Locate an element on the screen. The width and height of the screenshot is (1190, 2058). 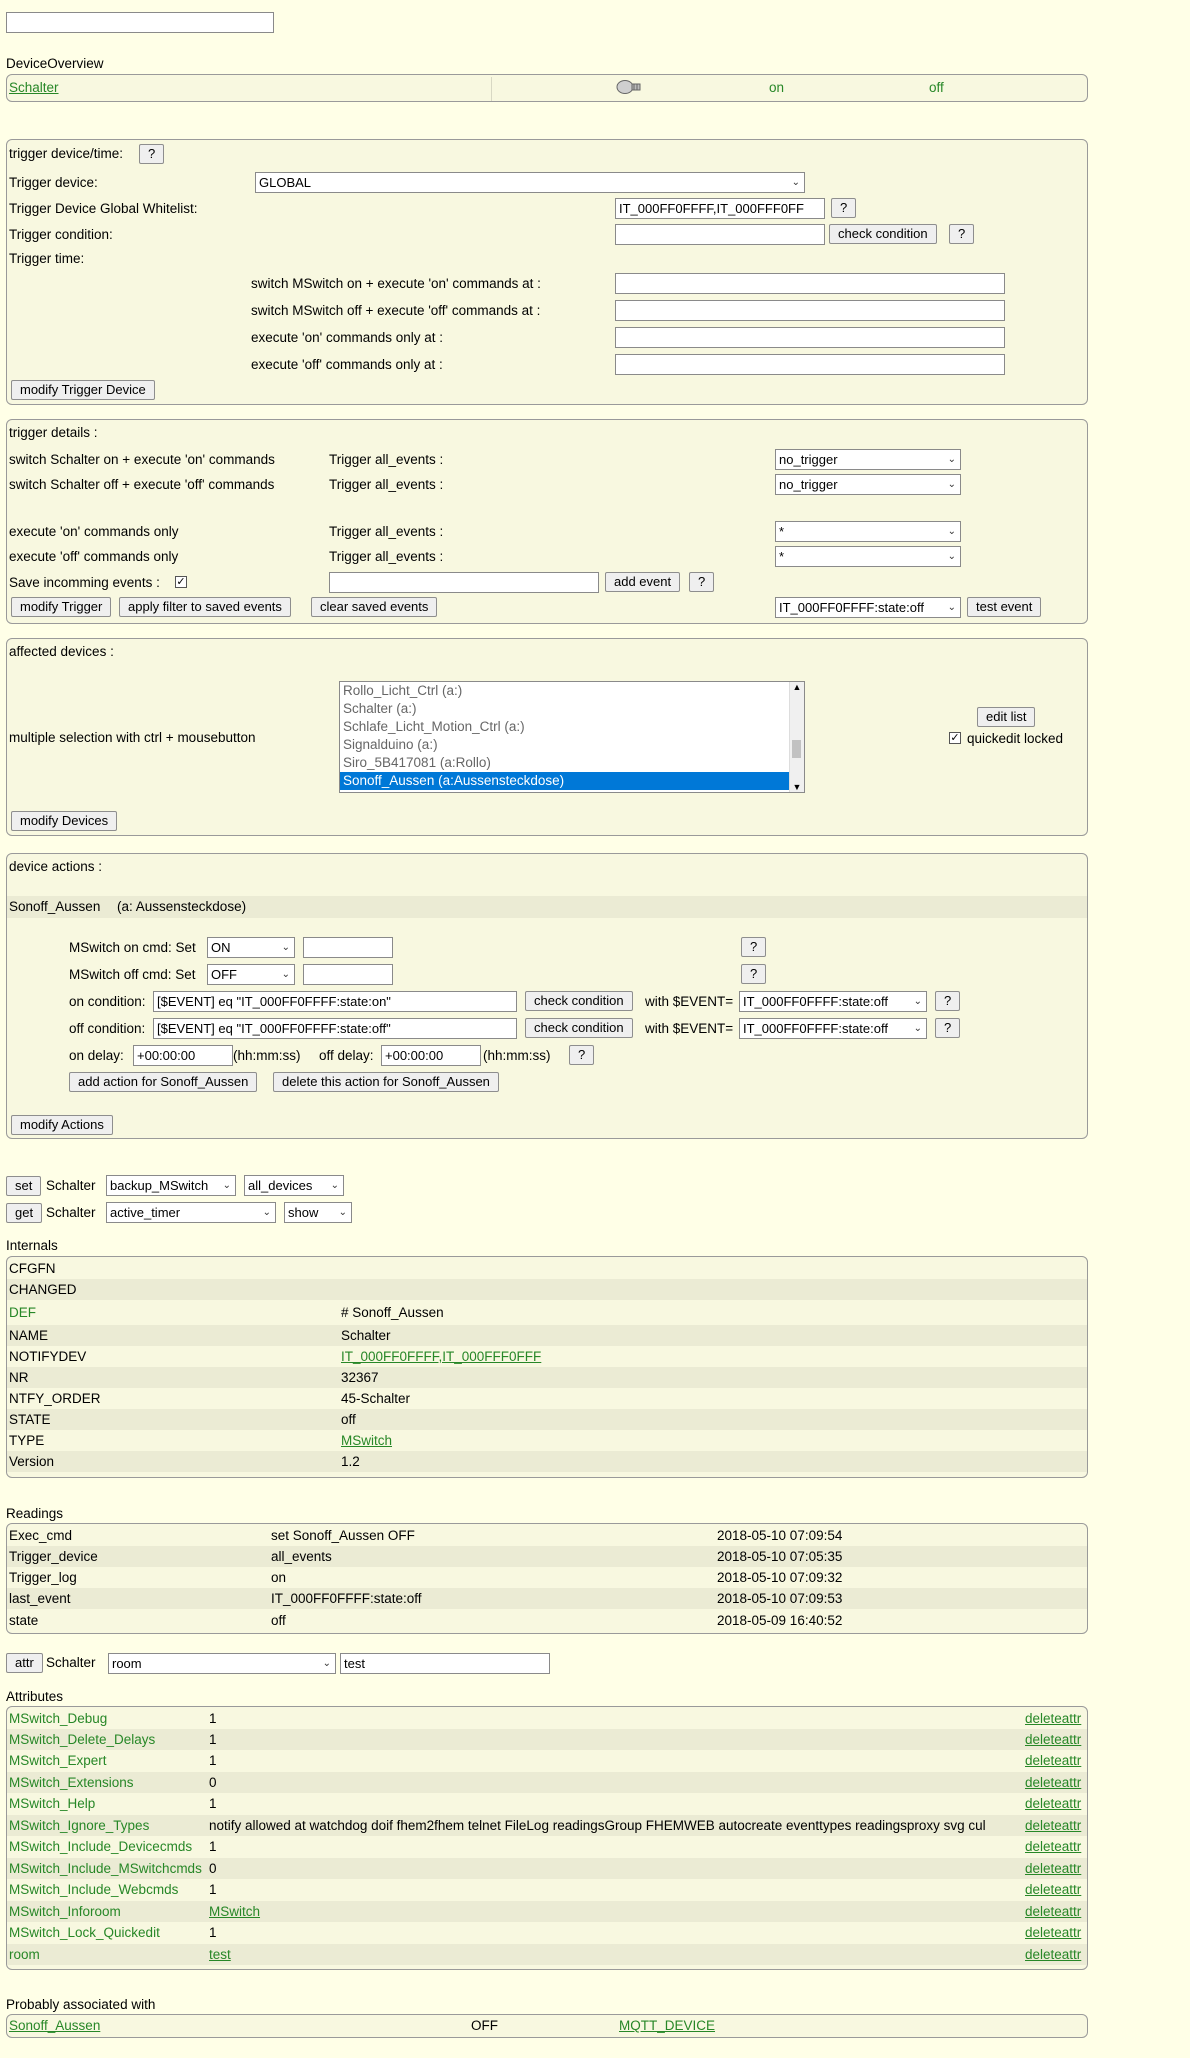
time-off-only-input is located at coordinates (810, 364).